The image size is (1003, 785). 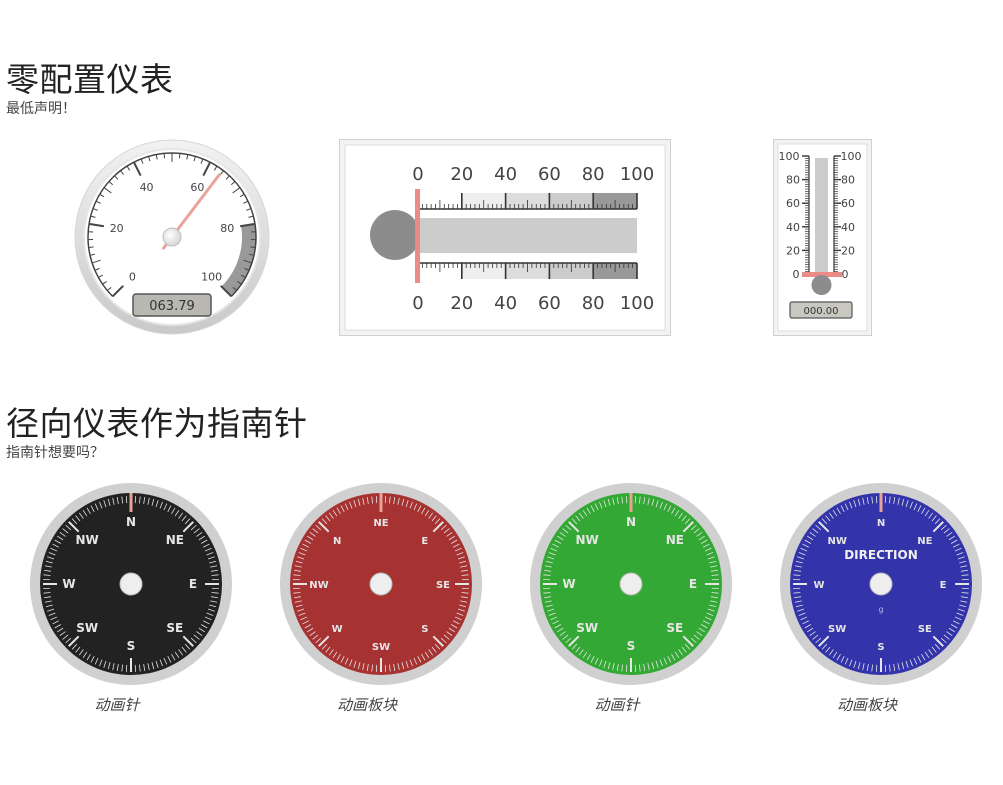 I want to click on thermometer-left-tick-label: 0, so click(x=796, y=274).